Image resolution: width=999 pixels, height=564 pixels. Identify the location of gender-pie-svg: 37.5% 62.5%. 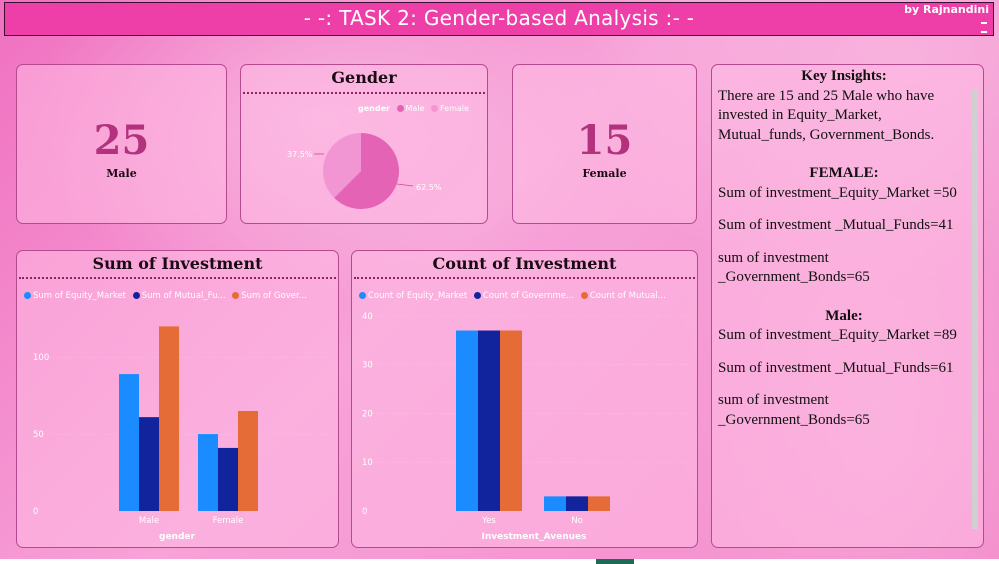
(364, 171).